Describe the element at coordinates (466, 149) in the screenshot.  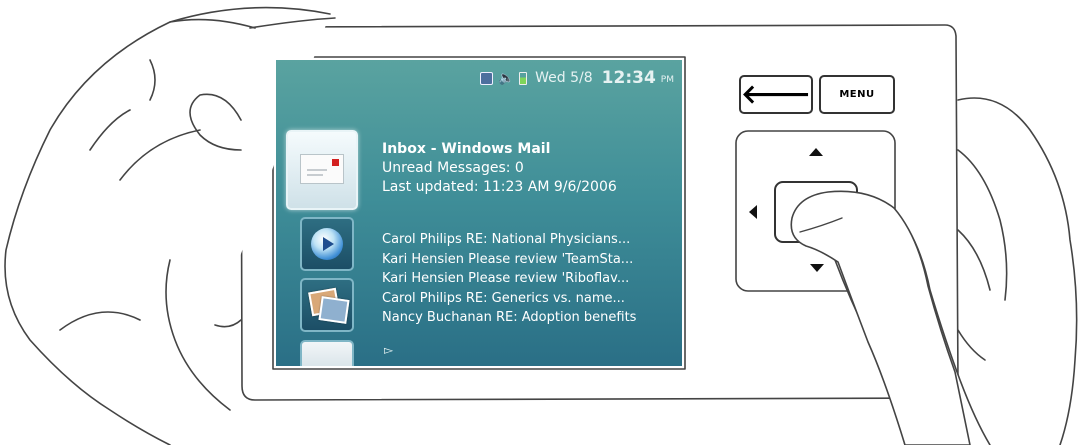
I see `mail-title: Inbox - Windows Mail` at that location.